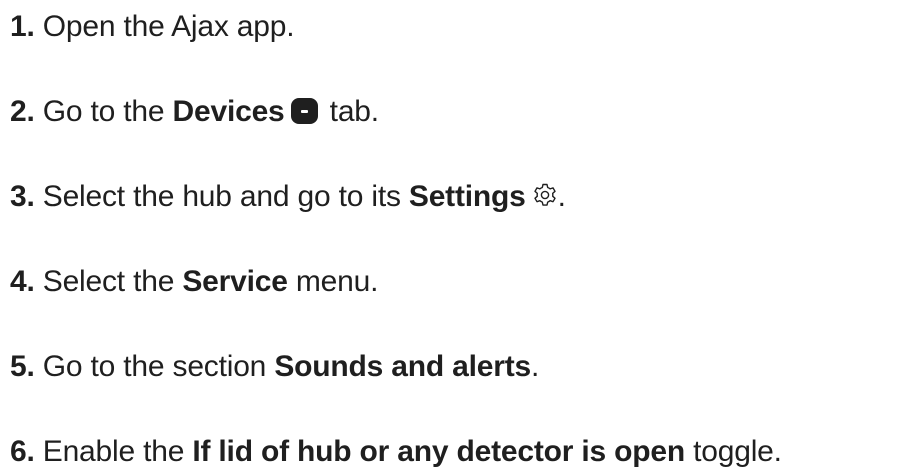 This screenshot has height=474, width=909. Describe the element at coordinates (22, 196) in the screenshot. I see `step-number: 3.` at that location.